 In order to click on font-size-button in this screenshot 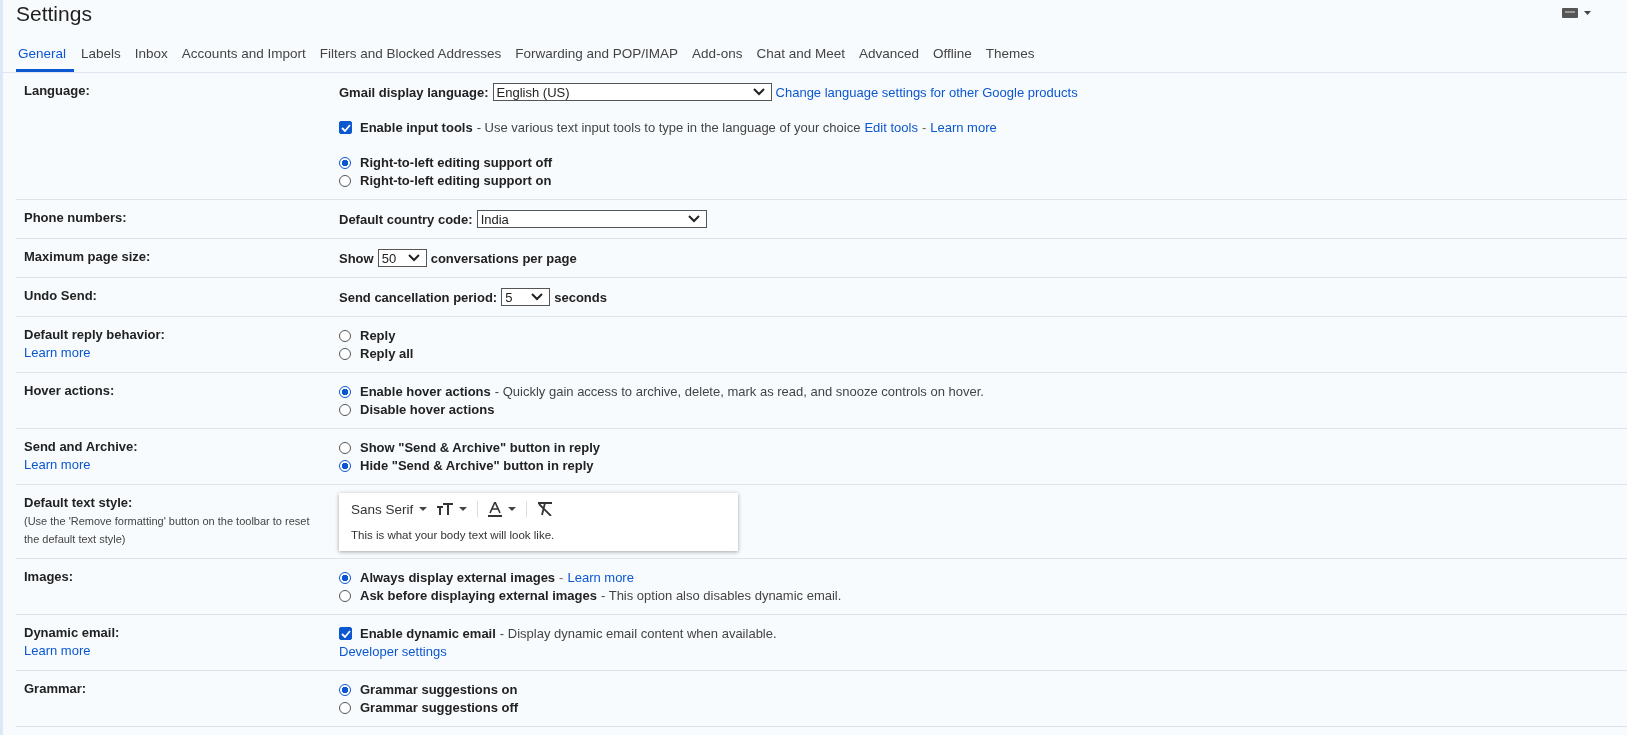, I will do `click(452, 509)`.